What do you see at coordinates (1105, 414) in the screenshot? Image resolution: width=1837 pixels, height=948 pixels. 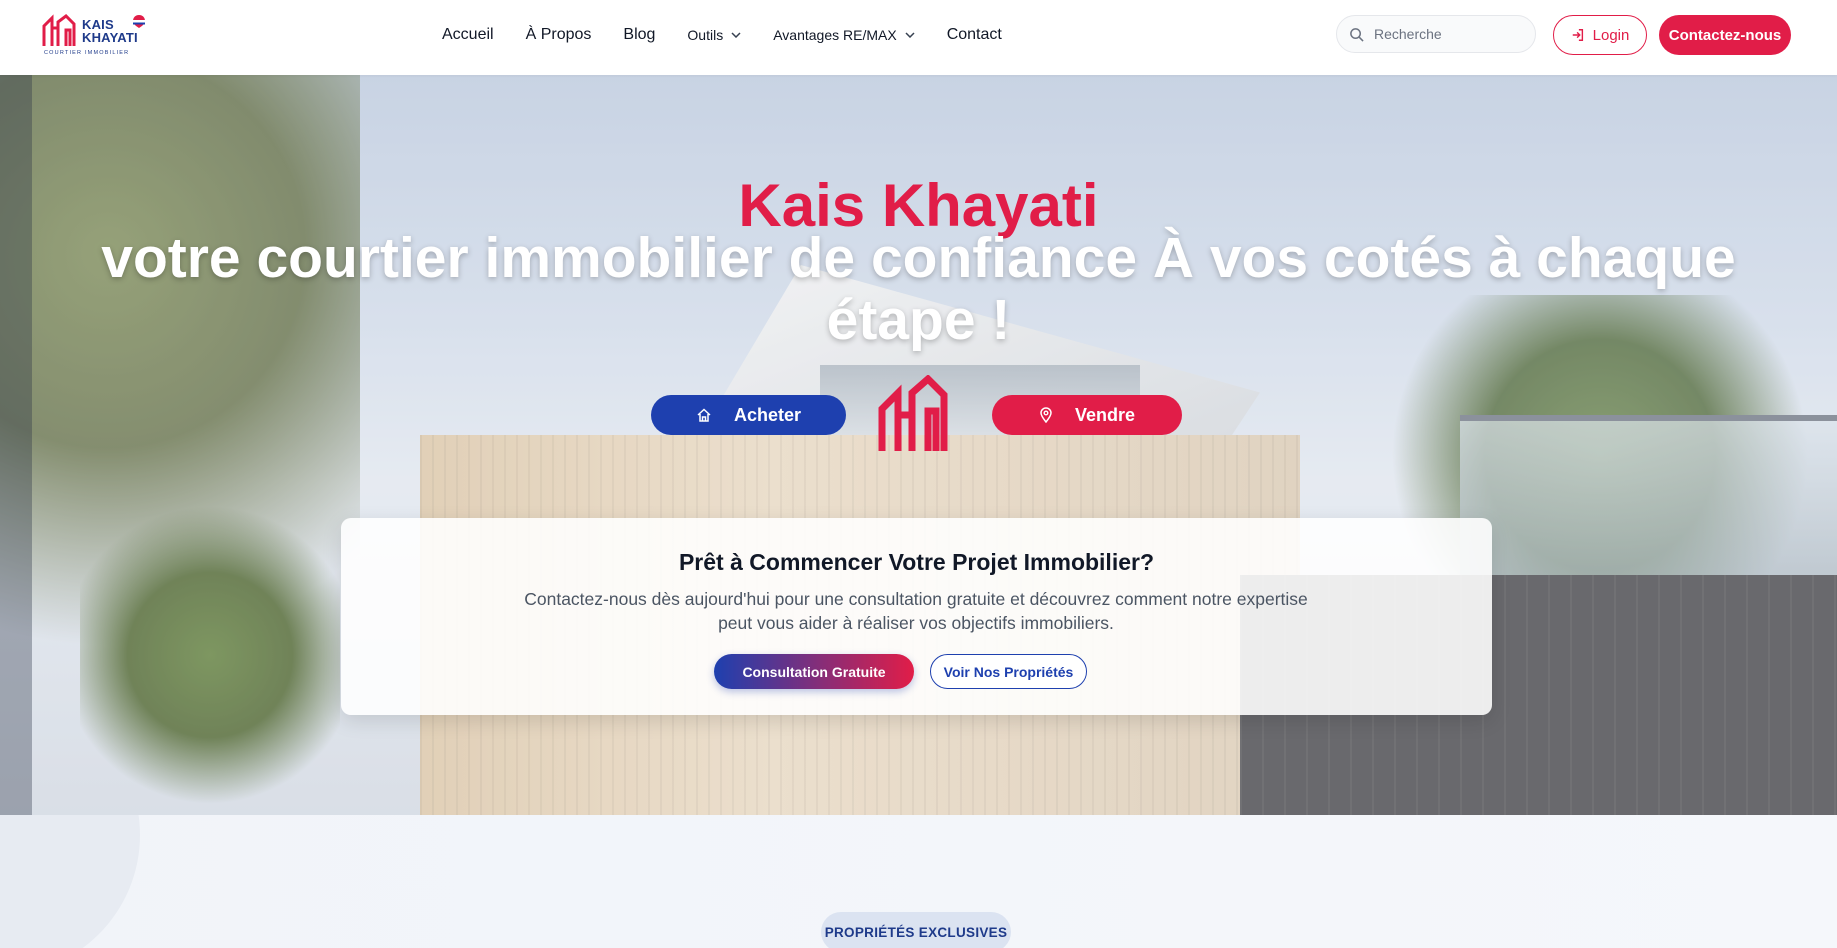 I see `sell-label: Vendre` at bounding box center [1105, 414].